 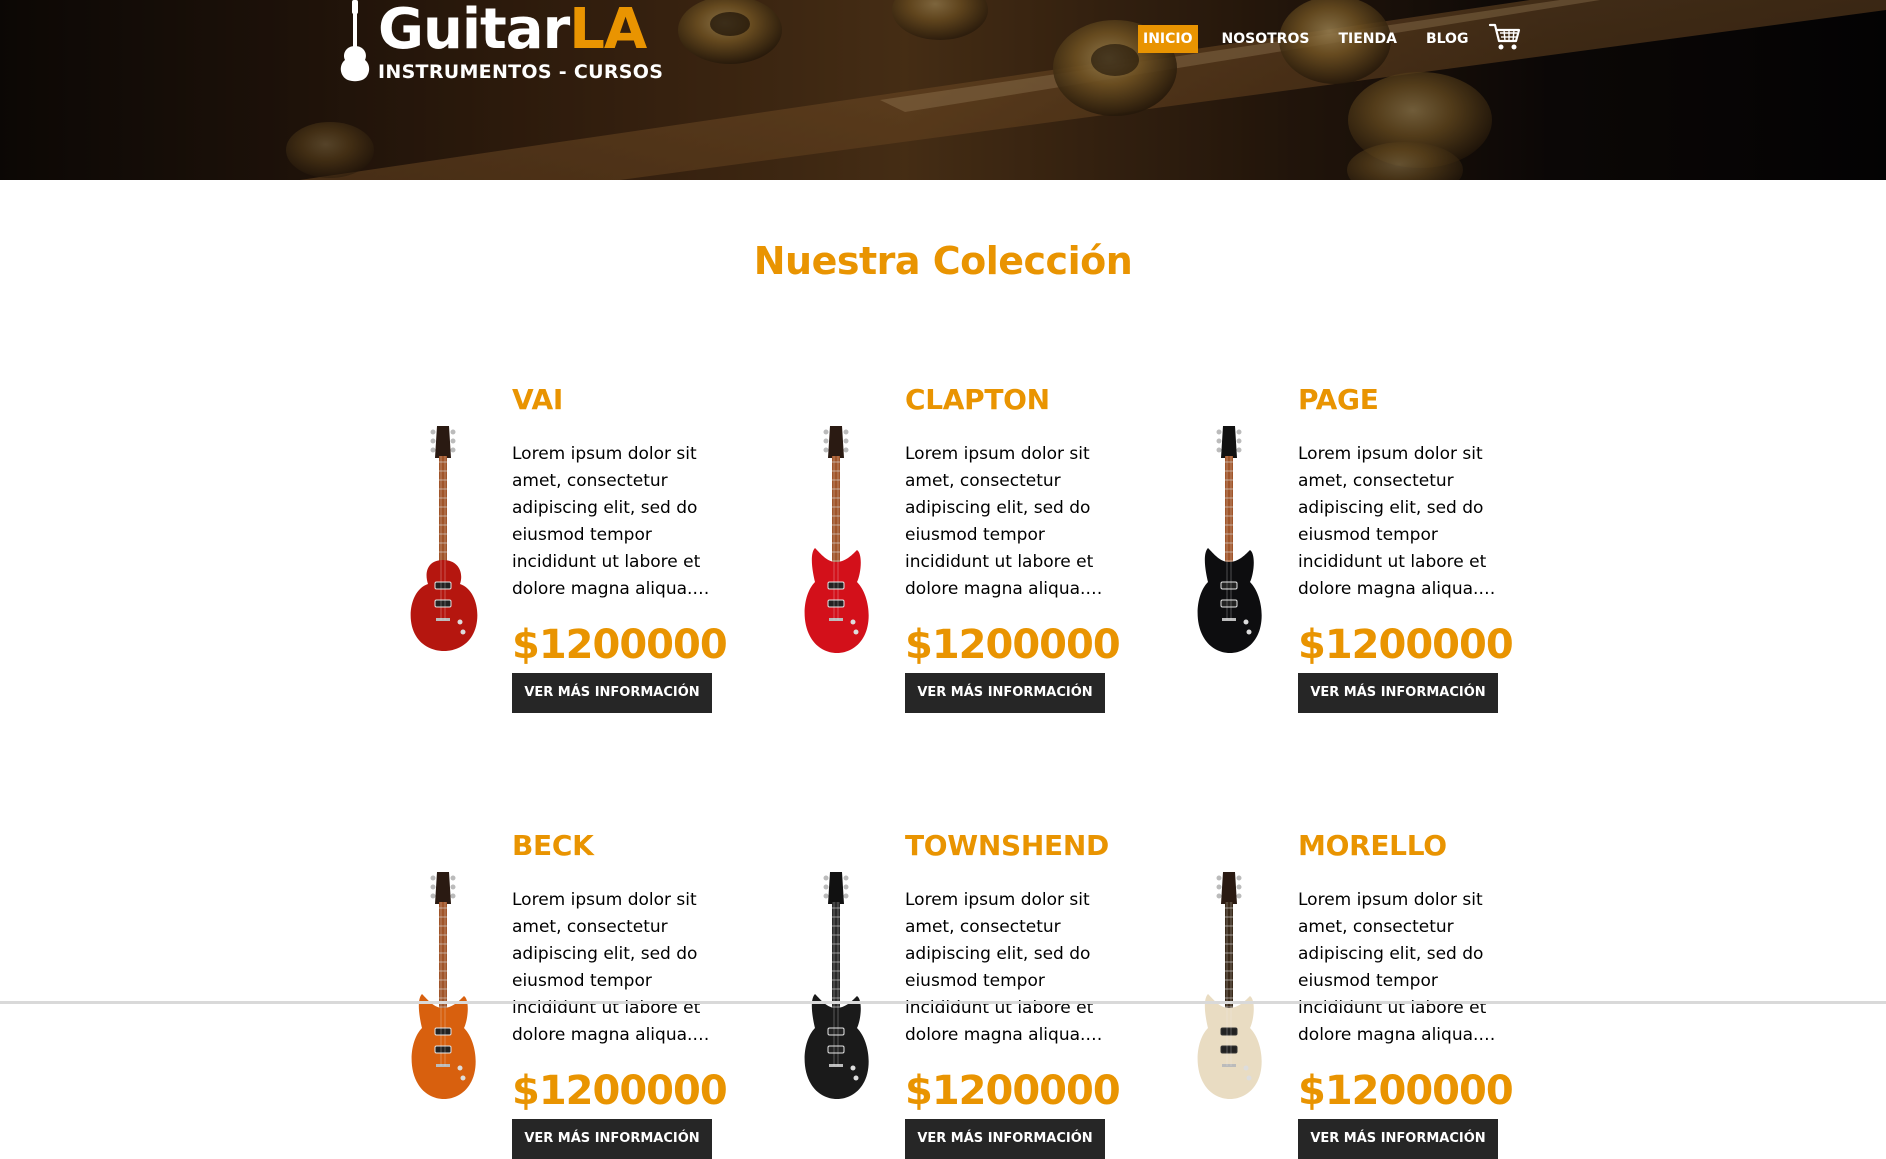 I want to click on product-name: VAI, so click(x=537, y=399).